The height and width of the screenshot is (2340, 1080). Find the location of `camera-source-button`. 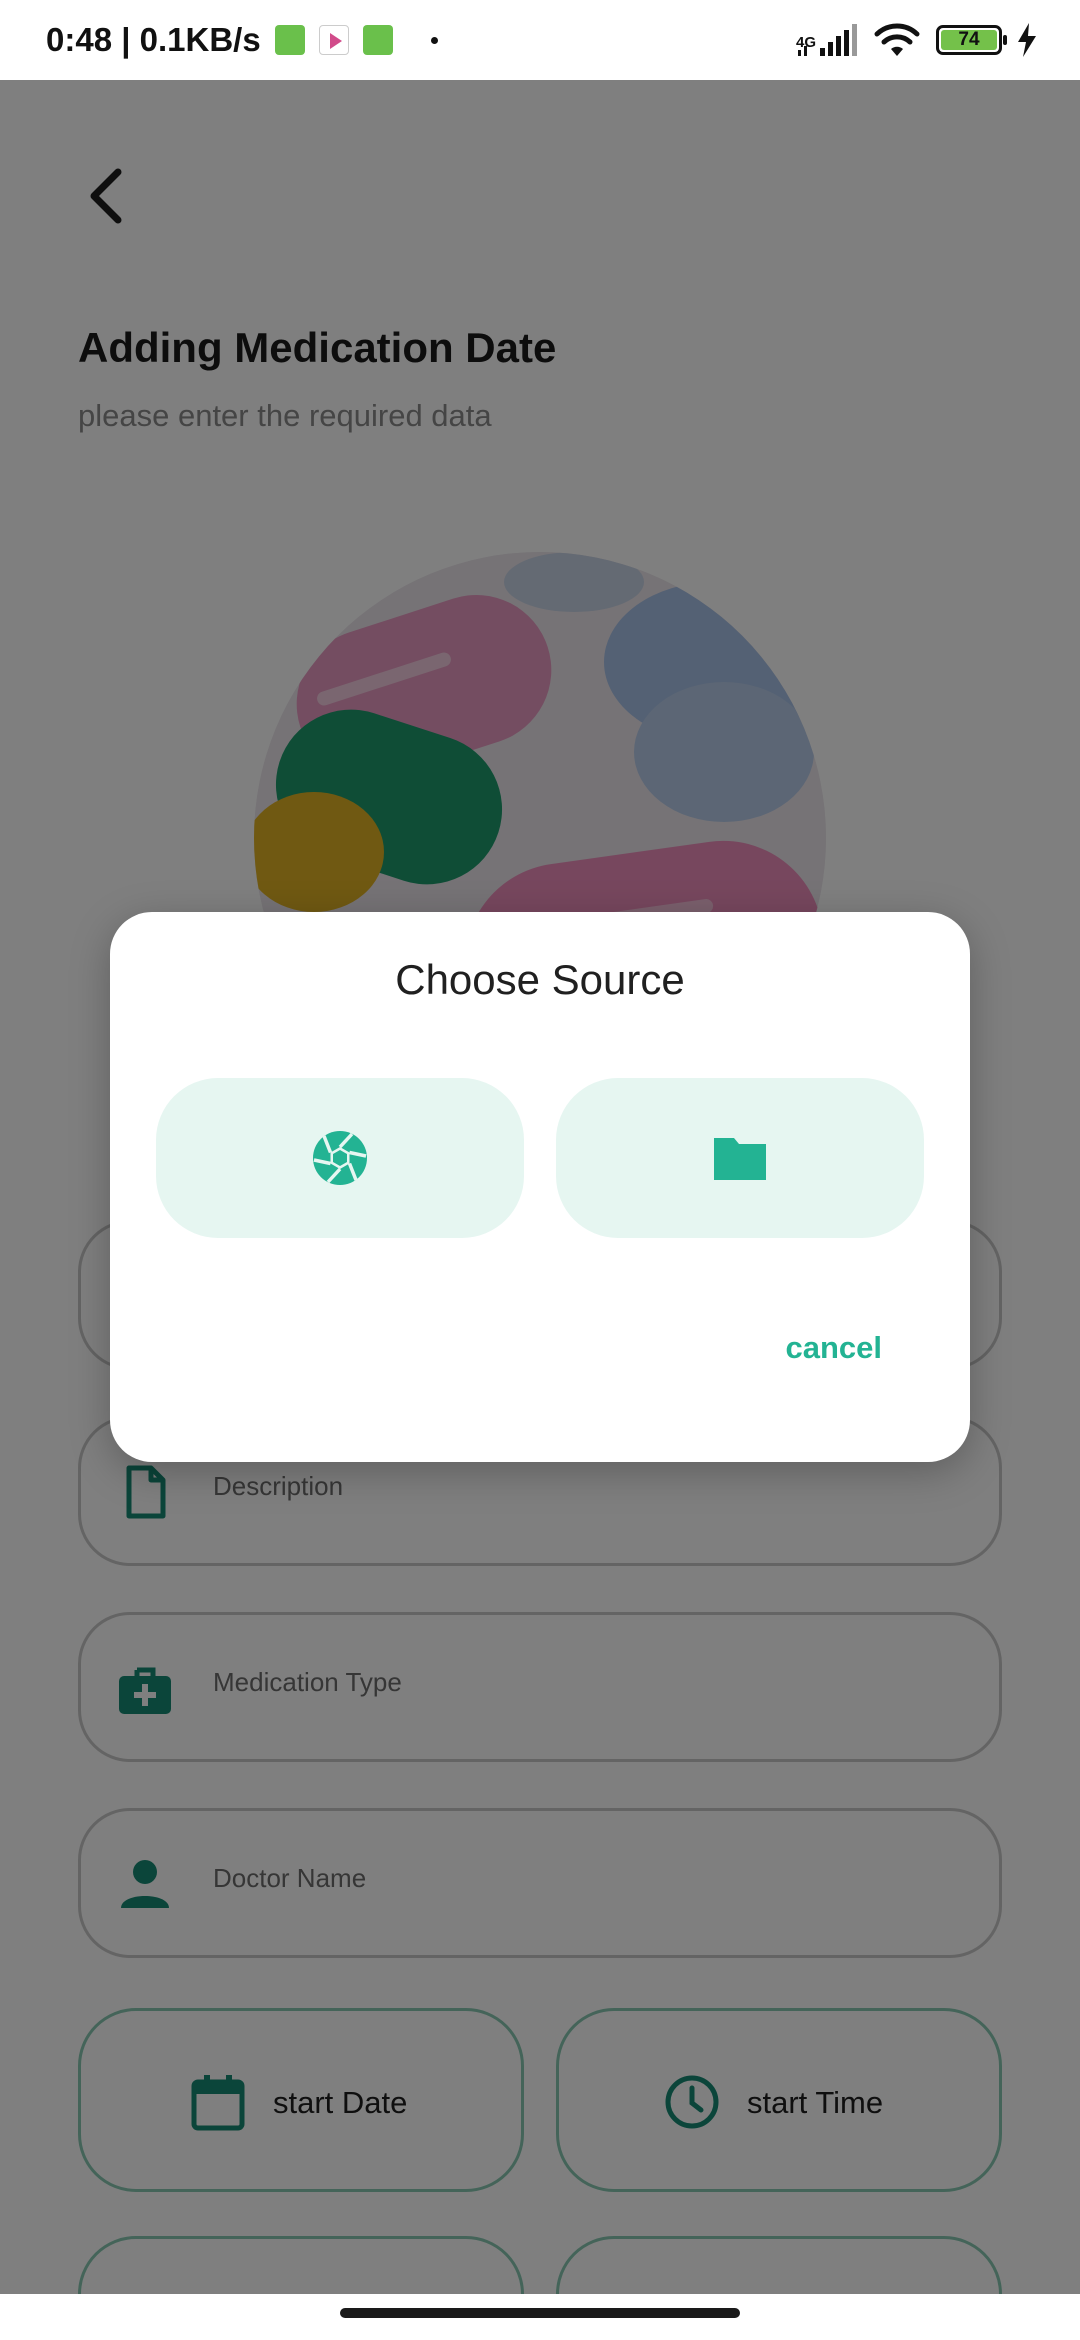

camera-source-button is located at coordinates (340, 1158).